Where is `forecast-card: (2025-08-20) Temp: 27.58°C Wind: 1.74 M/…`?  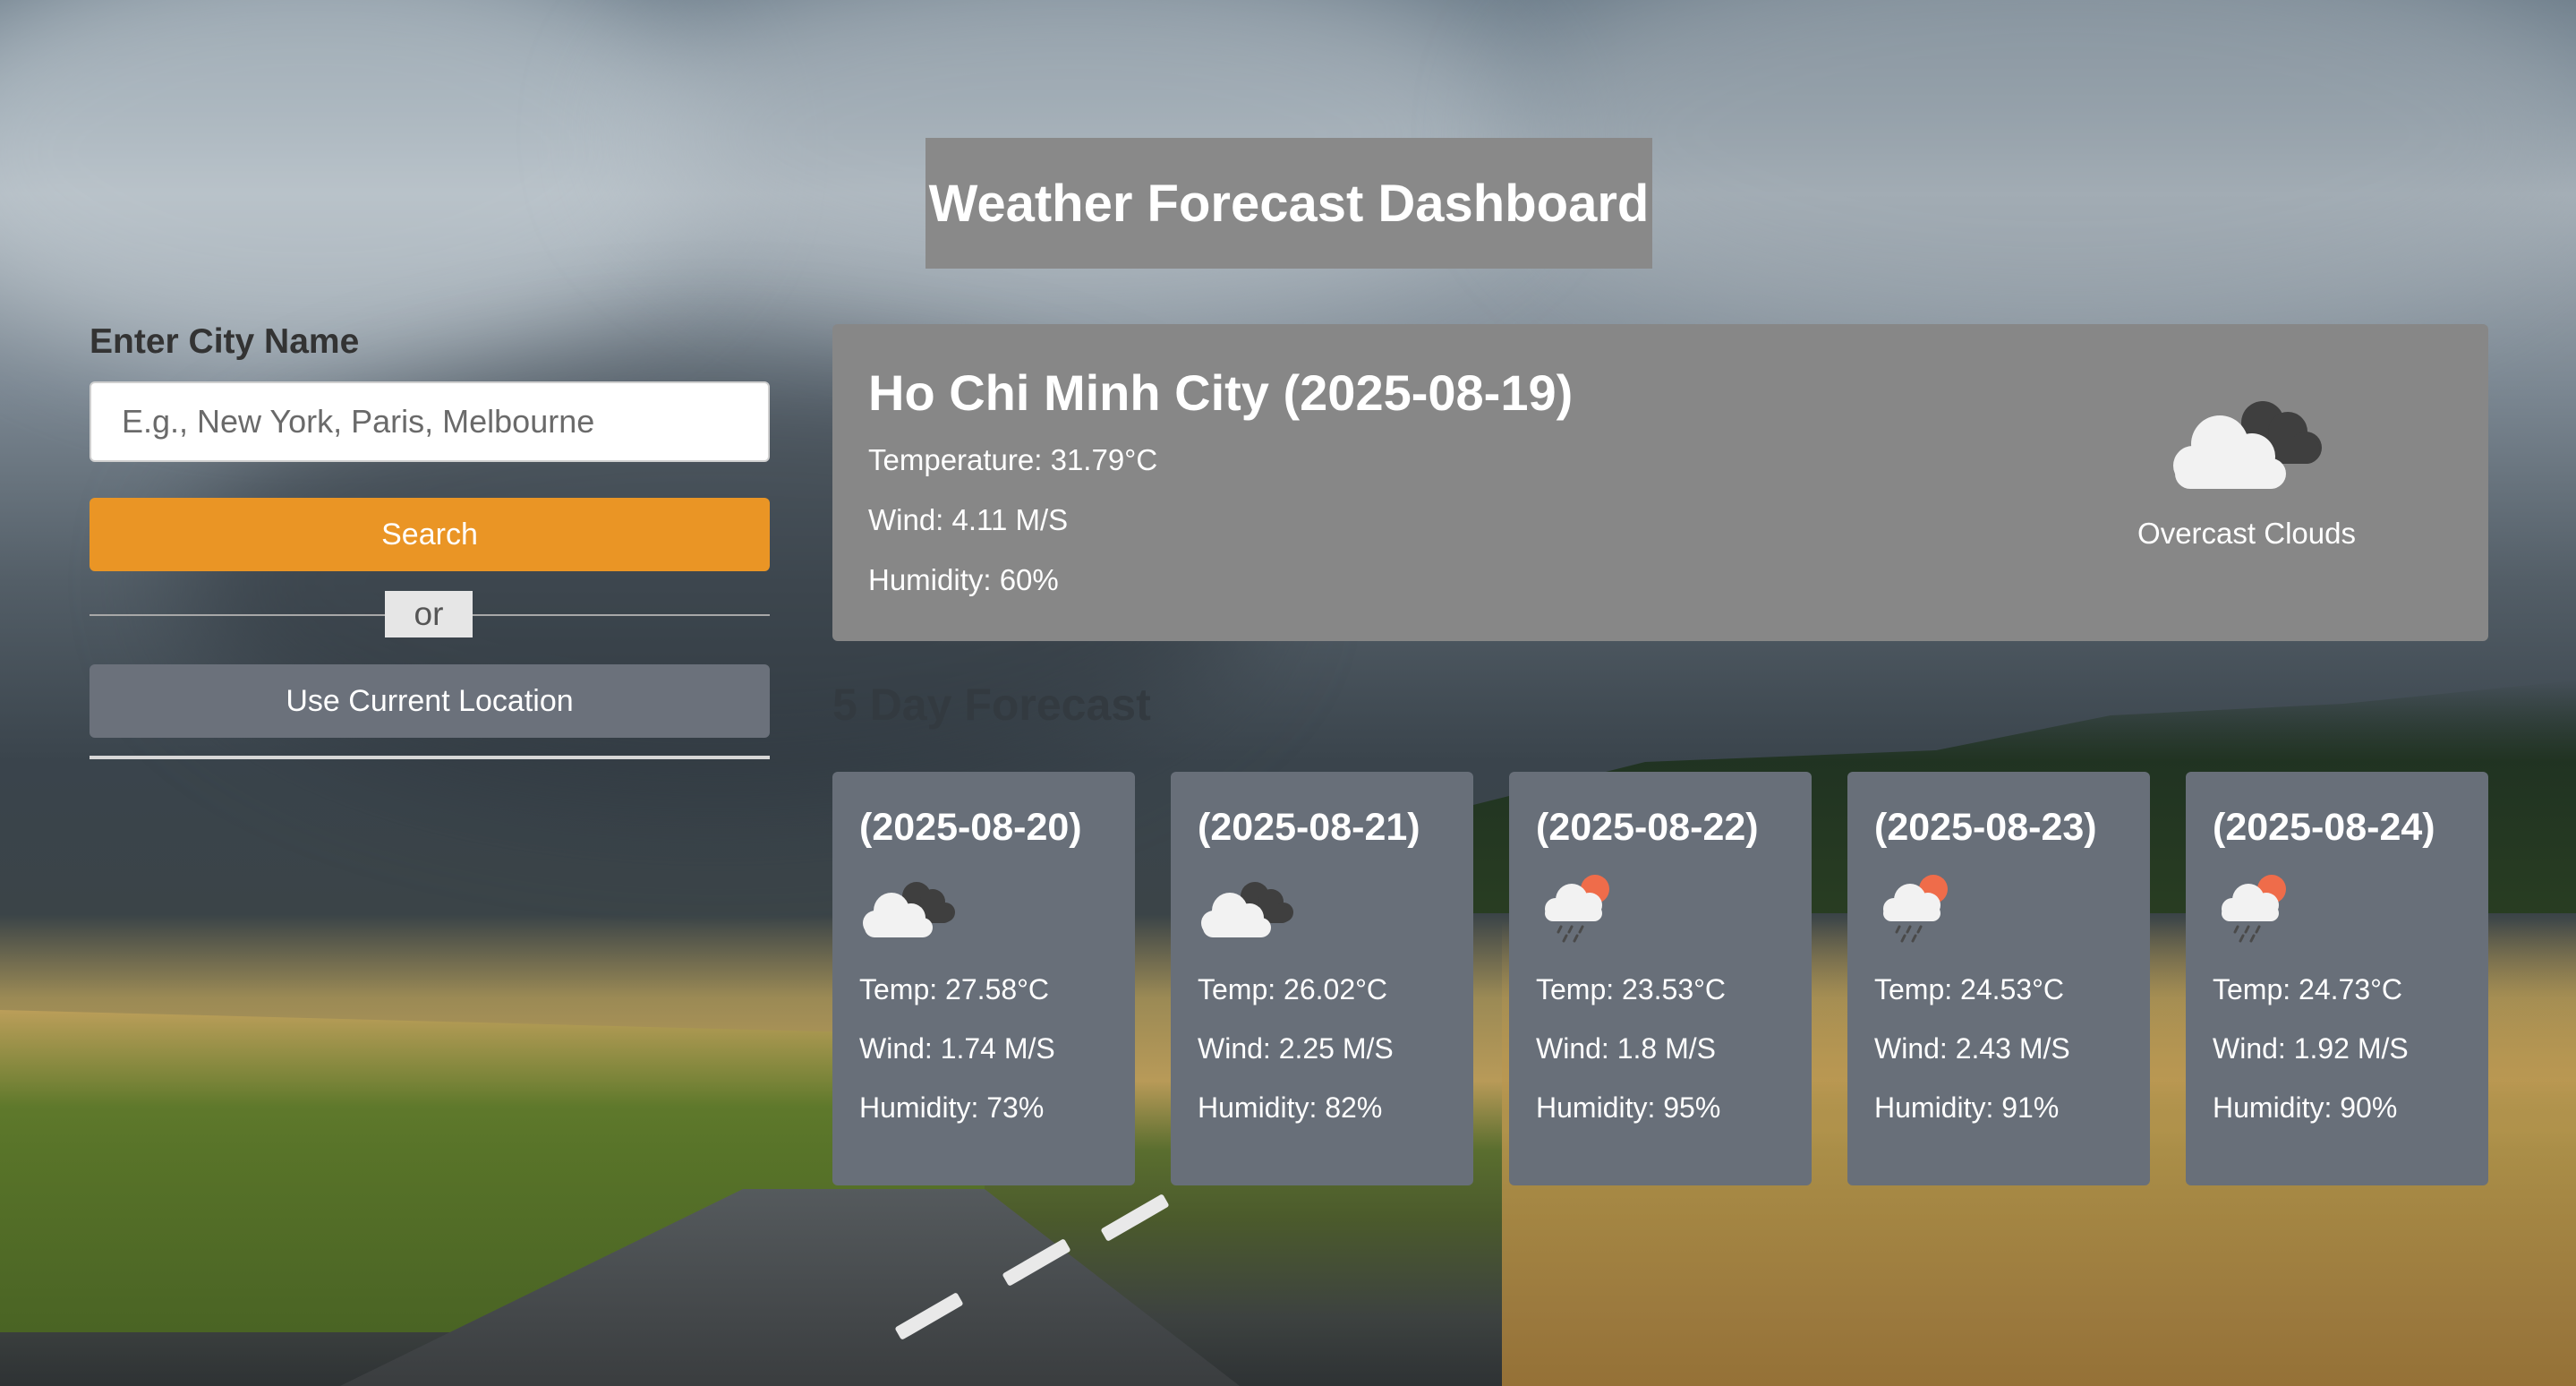
forecast-card: (2025-08-20) Temp: 27.58°C Wind: 1.74 M/… is located at coordinates (983, 978).